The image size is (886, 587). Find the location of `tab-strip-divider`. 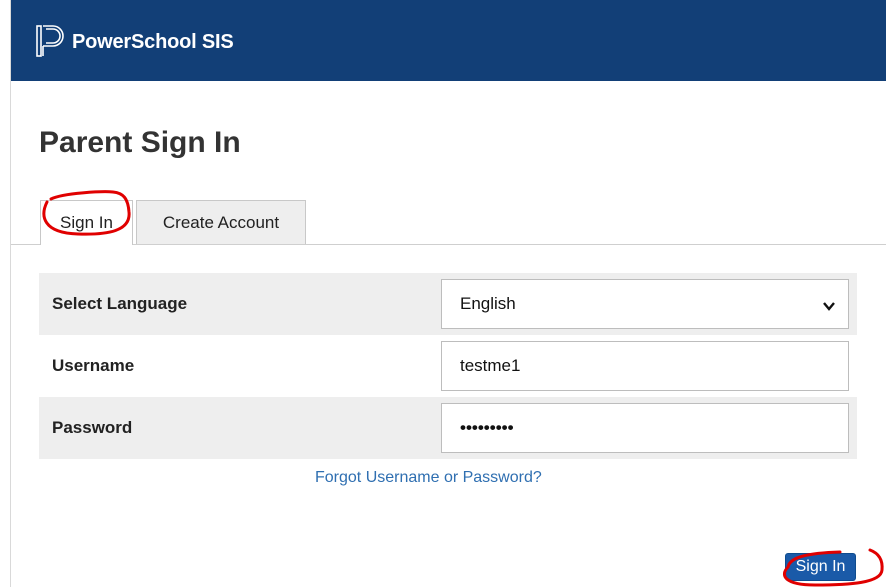

tab-strip-divider is located at coordinates (448, 244).